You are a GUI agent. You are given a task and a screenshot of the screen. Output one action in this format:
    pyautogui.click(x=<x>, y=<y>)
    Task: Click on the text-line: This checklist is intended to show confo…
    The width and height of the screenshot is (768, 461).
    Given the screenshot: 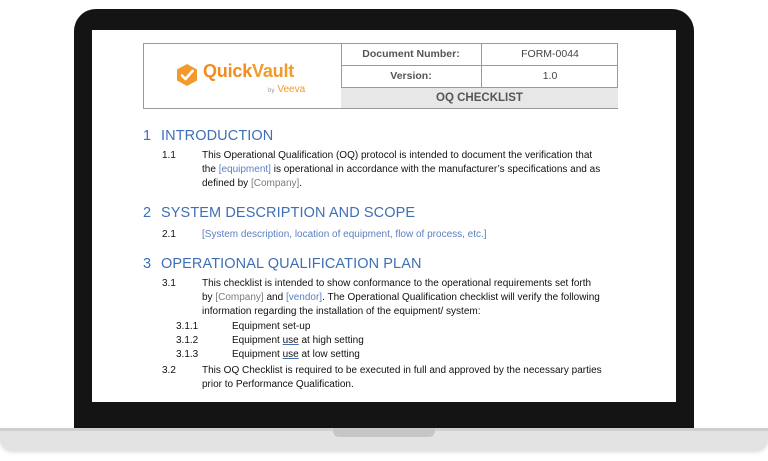 What is the action you would take?
    pyautogui.click(x=397, y=283)
    